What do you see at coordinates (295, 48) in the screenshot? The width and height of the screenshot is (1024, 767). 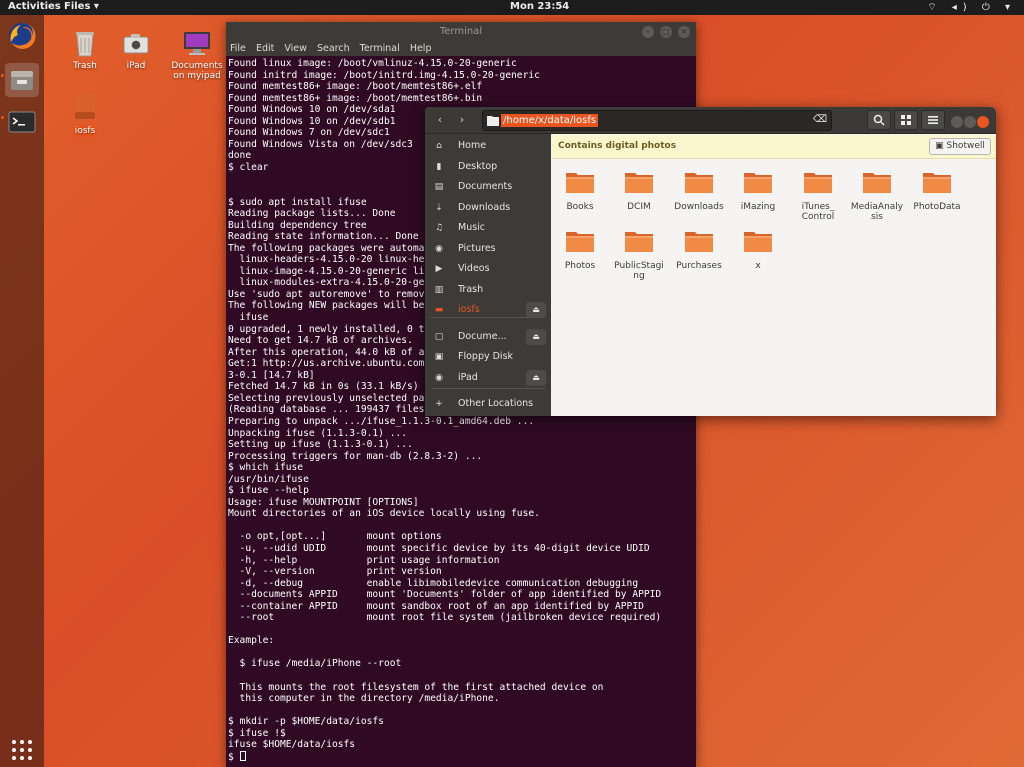 I see `menu-view: View` at bounding box center [295, 48].